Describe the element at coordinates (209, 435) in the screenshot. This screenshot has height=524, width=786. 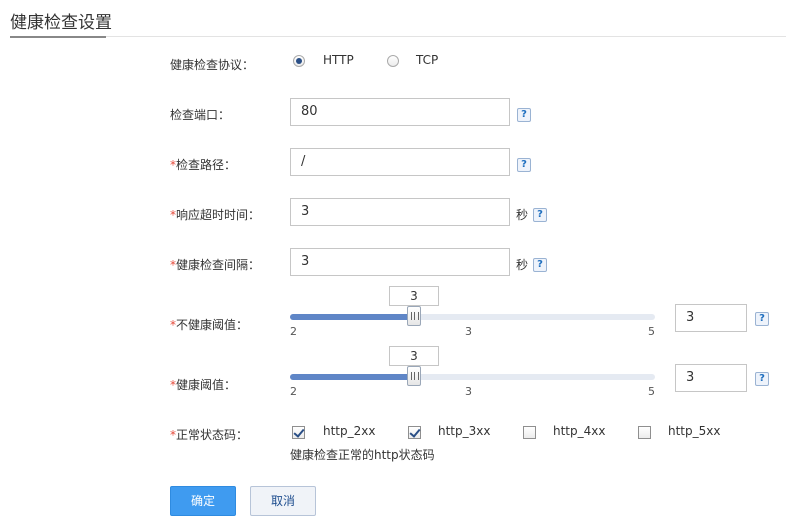
I see `status-codes-label: *正常状态码：` at that location.